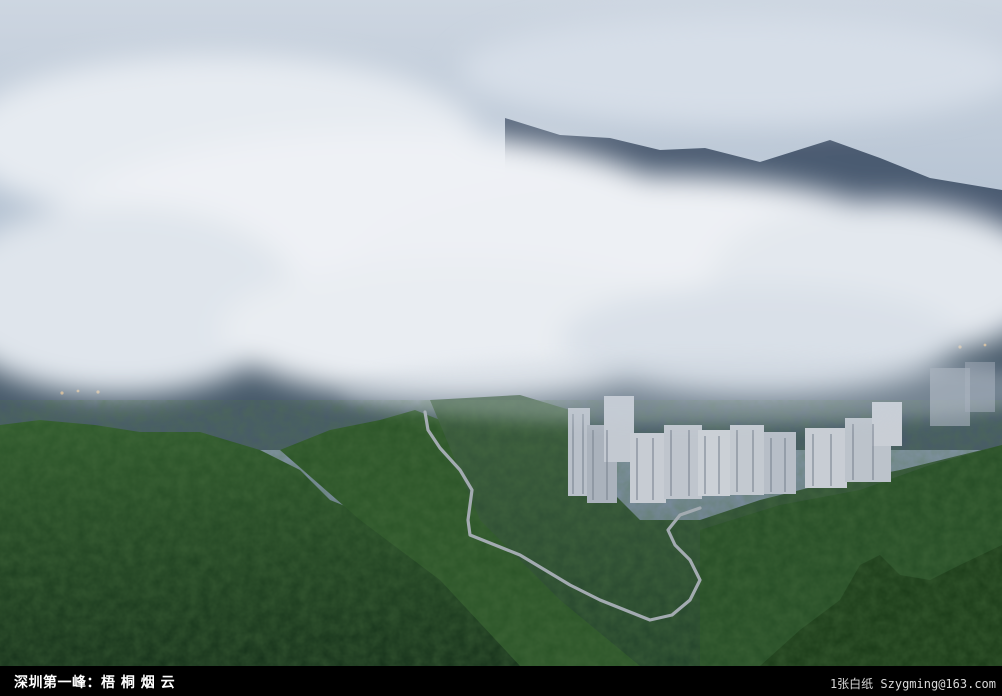 Image resolution: width=1002 pixels, height=696 pixels. I want to click on photo-title: 深圳第一峰：梧 桐 烟 云, so click(95, 683).